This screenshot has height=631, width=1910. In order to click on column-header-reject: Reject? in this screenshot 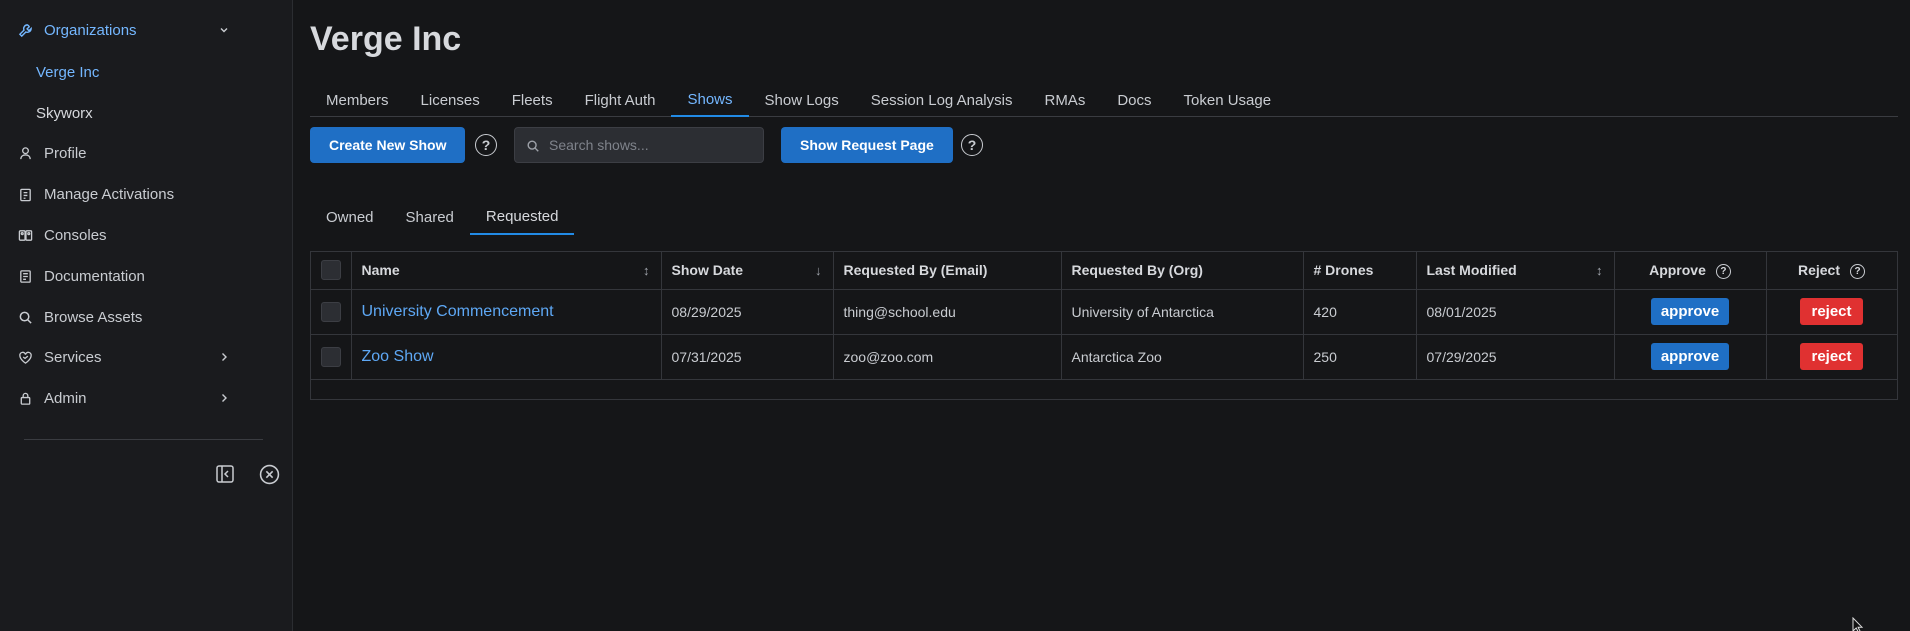, I will do `click(1832, 271)`.